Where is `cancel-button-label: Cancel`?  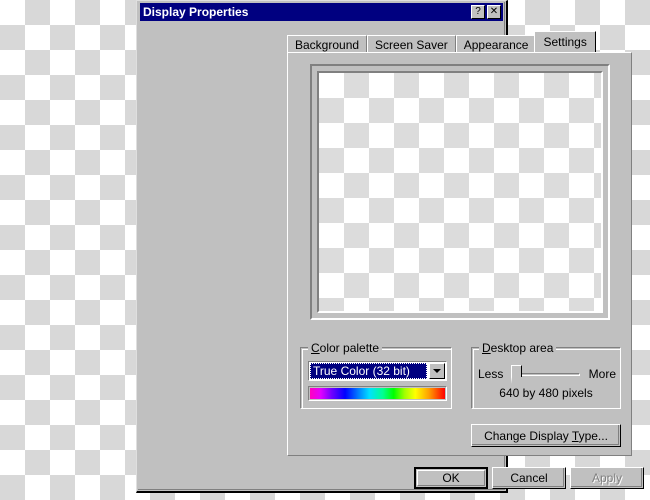
cancel-button-label: Cancel is located at coordinates (529, 478).